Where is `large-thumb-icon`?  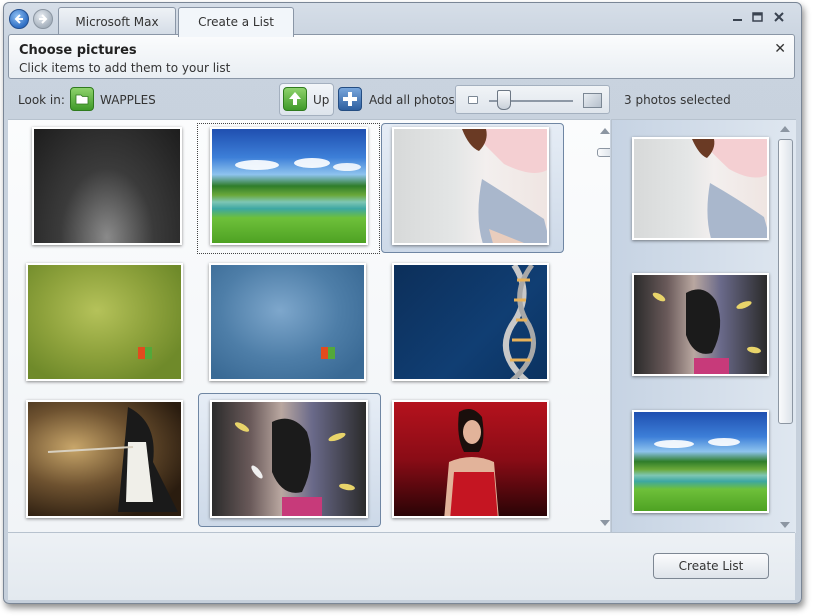
large-thumb-icon is located at coordinates (592, 100).